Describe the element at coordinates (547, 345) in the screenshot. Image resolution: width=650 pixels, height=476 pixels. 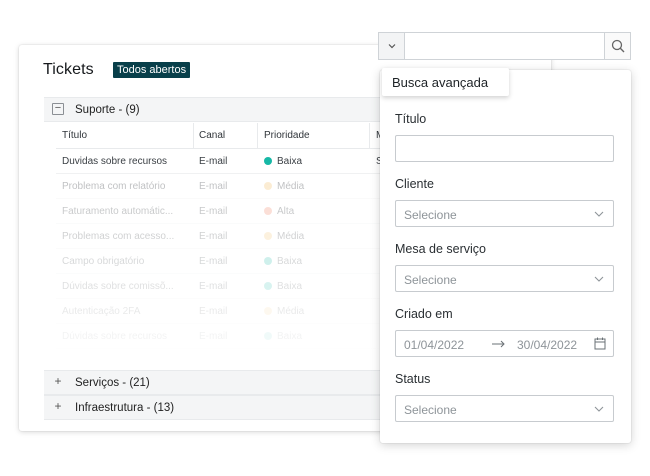
I see `date-to: 30/04/2022` at that location.